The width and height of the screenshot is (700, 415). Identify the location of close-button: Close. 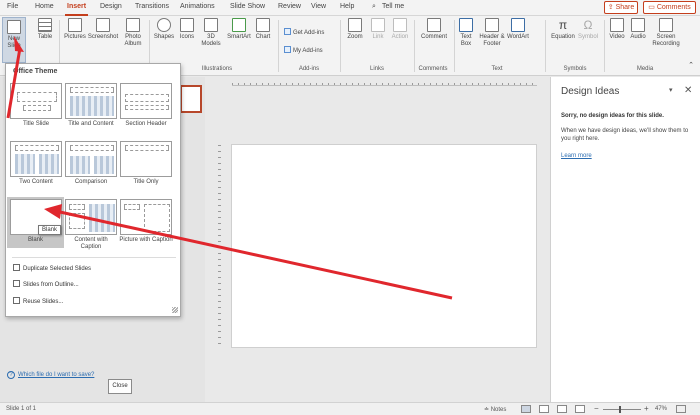
(120, 386).